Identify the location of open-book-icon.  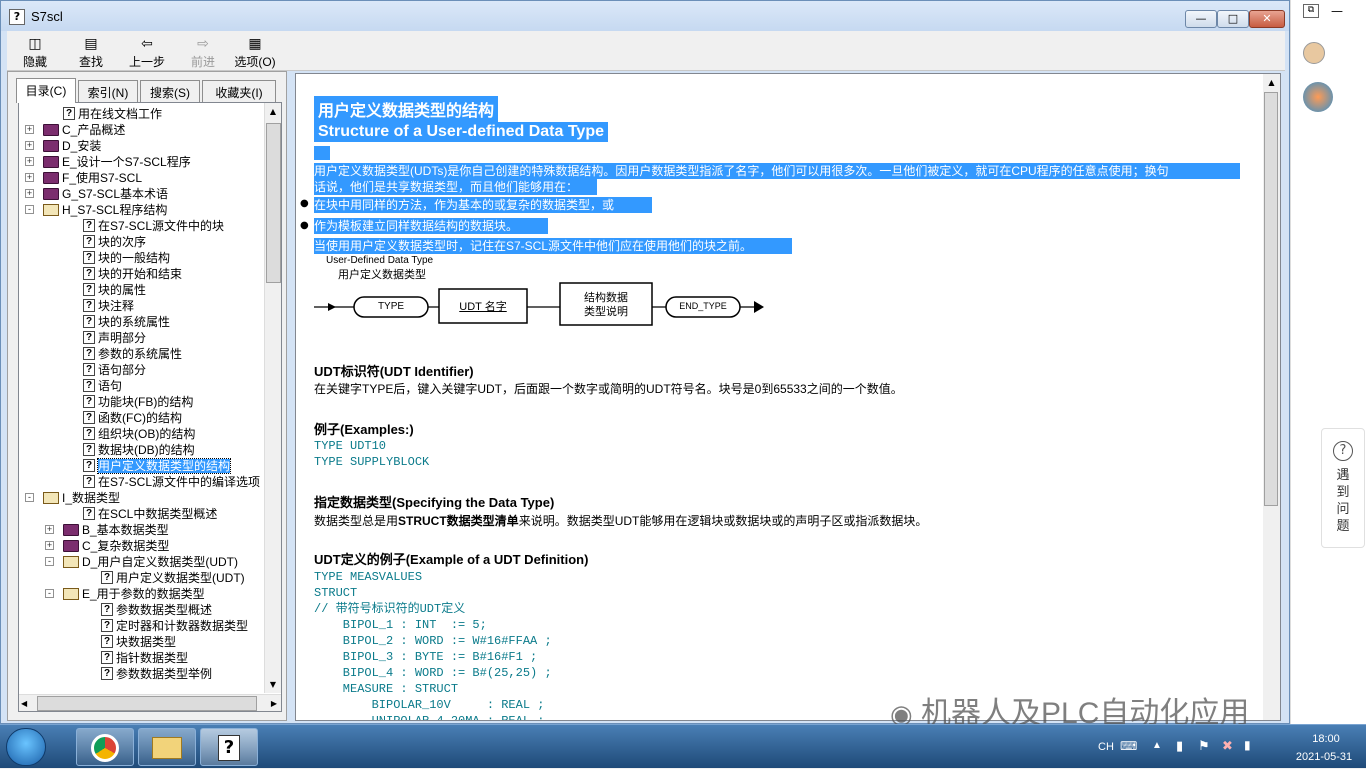
(71, 561).